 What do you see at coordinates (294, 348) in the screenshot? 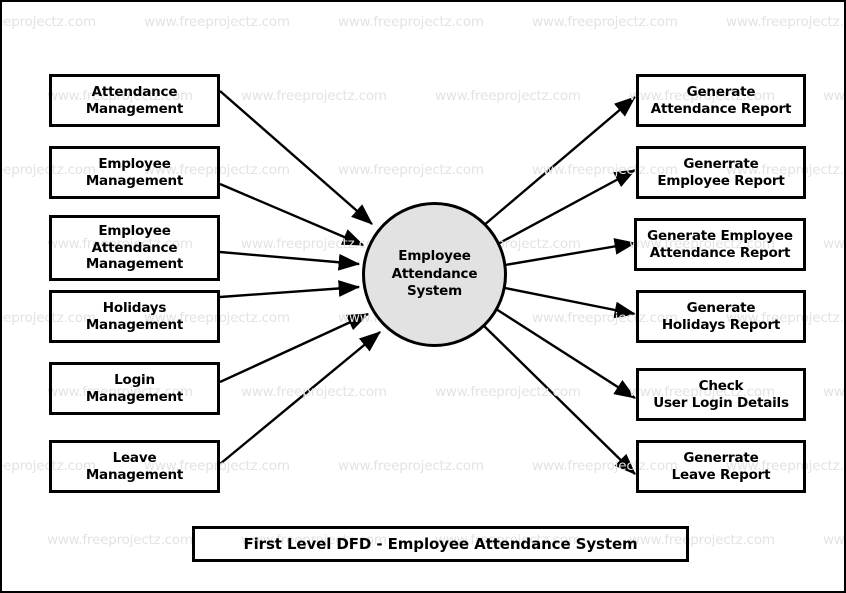
I see `flow-arrow-login-management-in` at bounding box center [294, 348].